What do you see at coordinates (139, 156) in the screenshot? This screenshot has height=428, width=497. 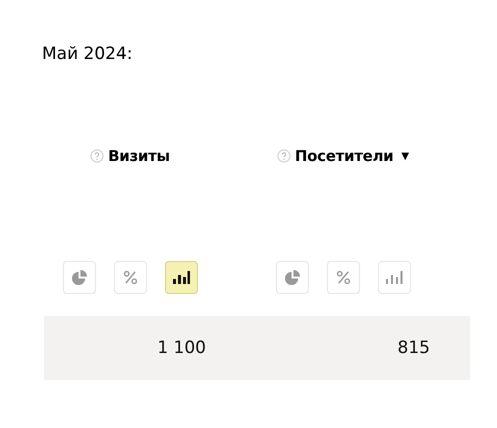 I see `column-header: Визиты` at bounding box center [139, 156].